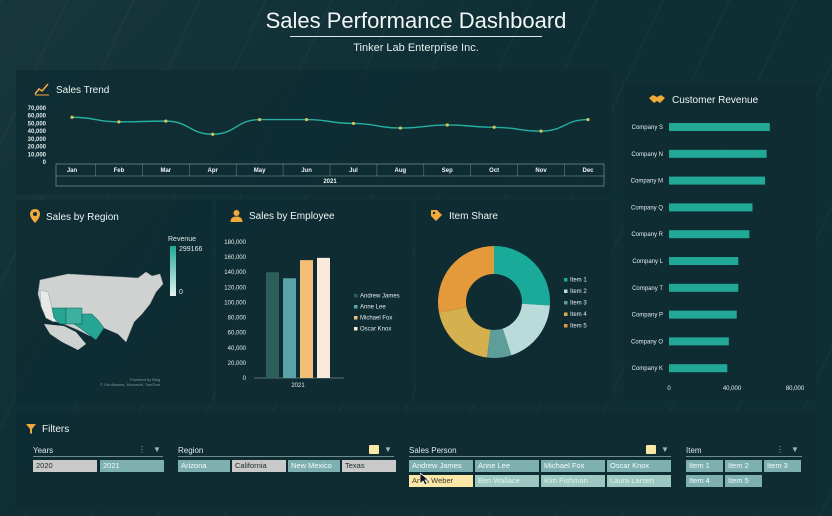 The image size is (832, 516). I want to click on region-new-mexico, so click(74, 316).